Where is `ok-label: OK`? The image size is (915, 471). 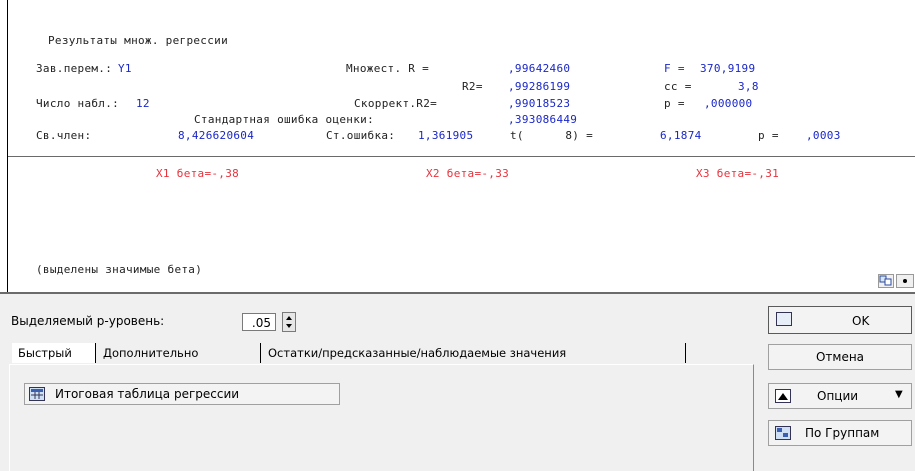 ok-label: OK is located at coordinates (861, 321).